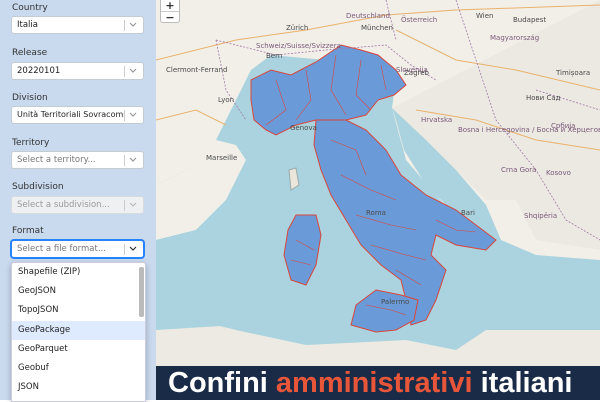  I want to click on label-roma: Roma, so click(376, 213).